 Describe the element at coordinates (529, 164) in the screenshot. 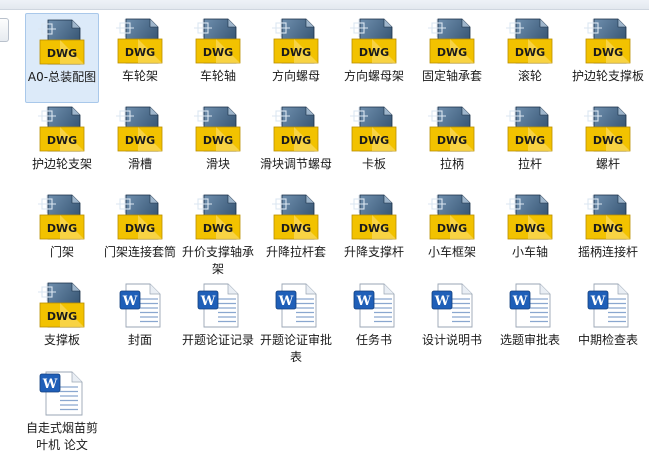

I see `file-name-label: 拉杆` at that location.